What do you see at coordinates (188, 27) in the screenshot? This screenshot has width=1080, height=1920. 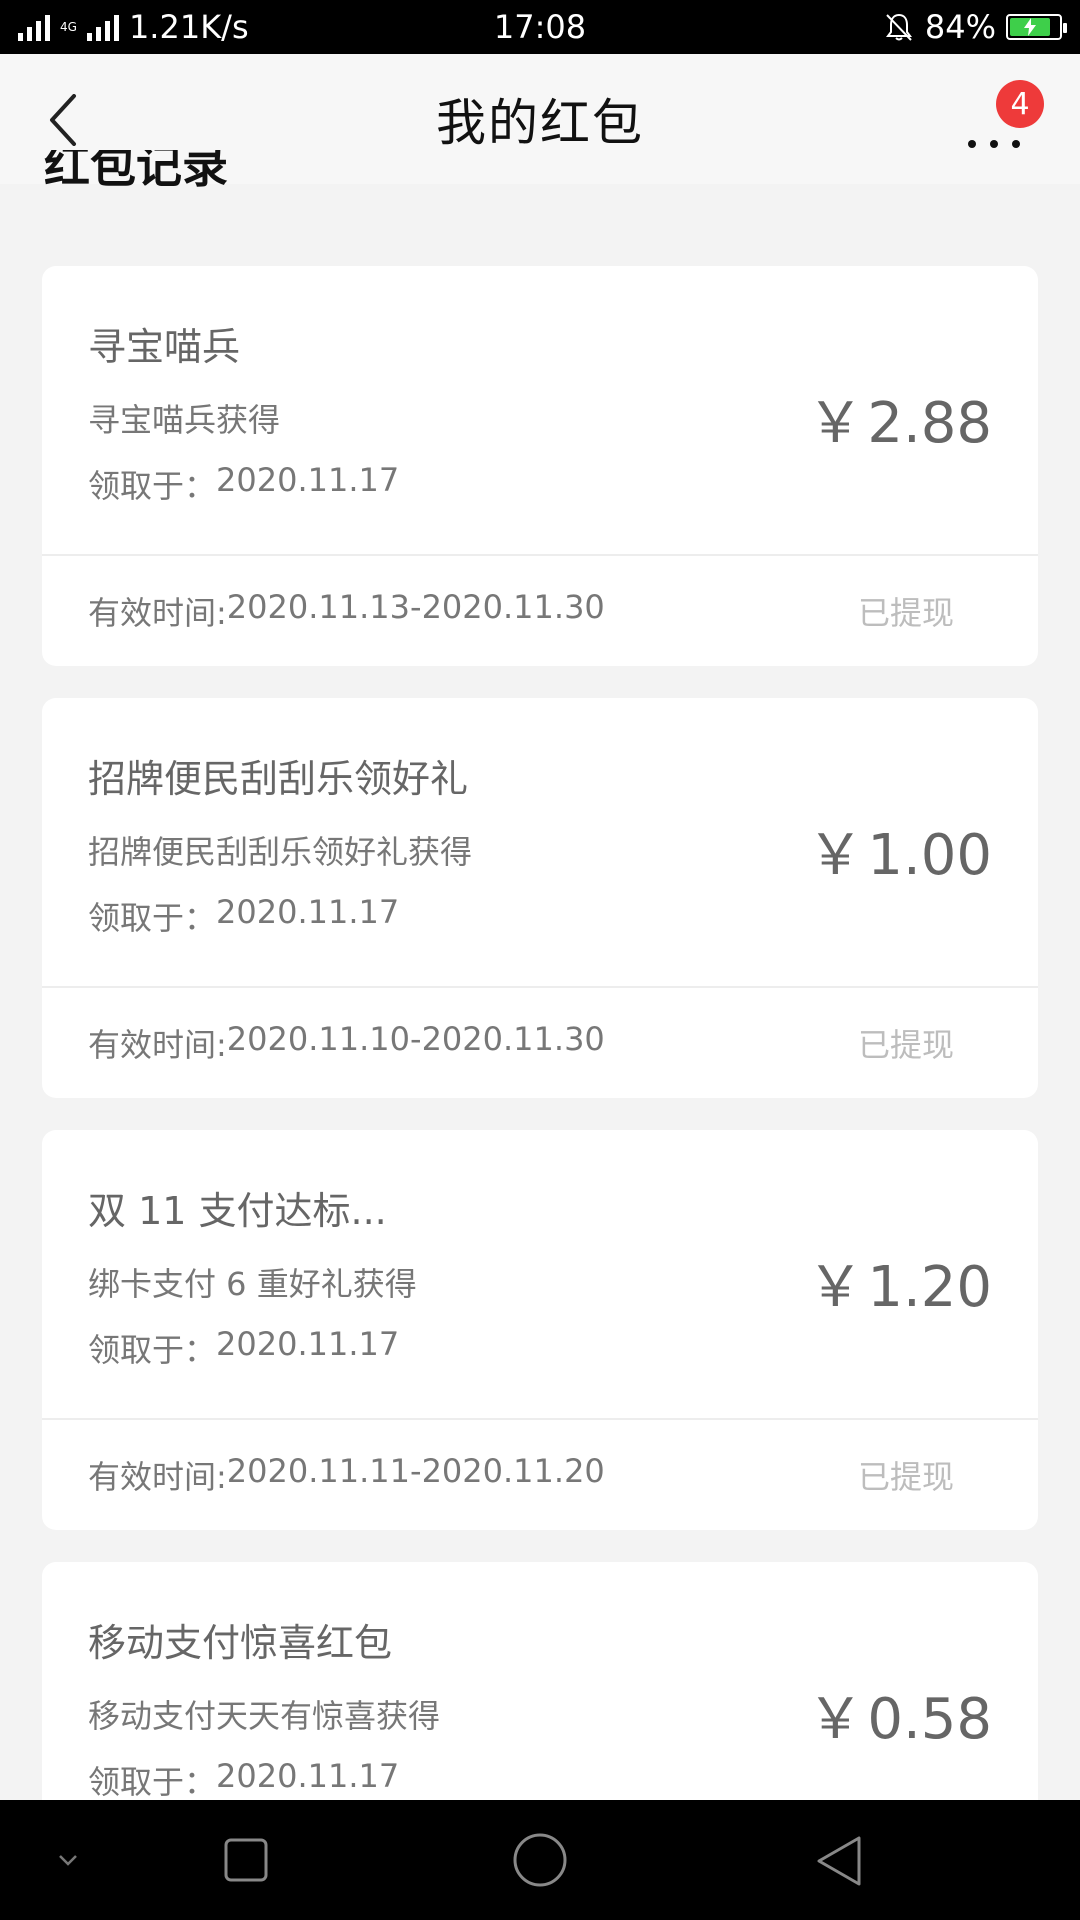 I see `network-speed: 1.21K/s` at bounding box center [188, 27].